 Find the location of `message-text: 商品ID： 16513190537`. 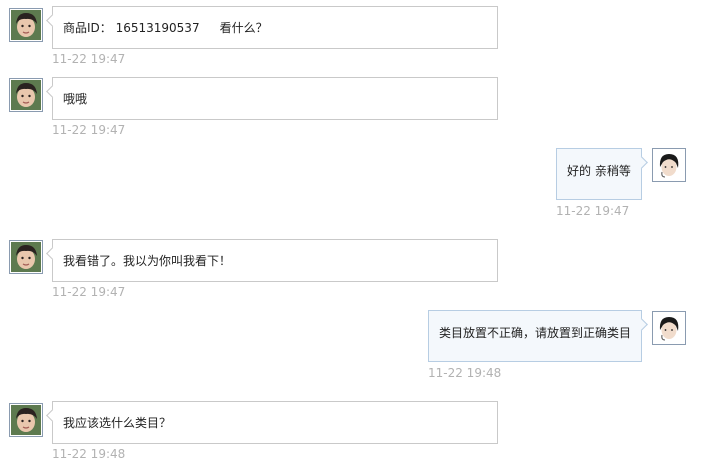

message-text: 商品ID： 16513190537 is located at coordinates (131, 28).